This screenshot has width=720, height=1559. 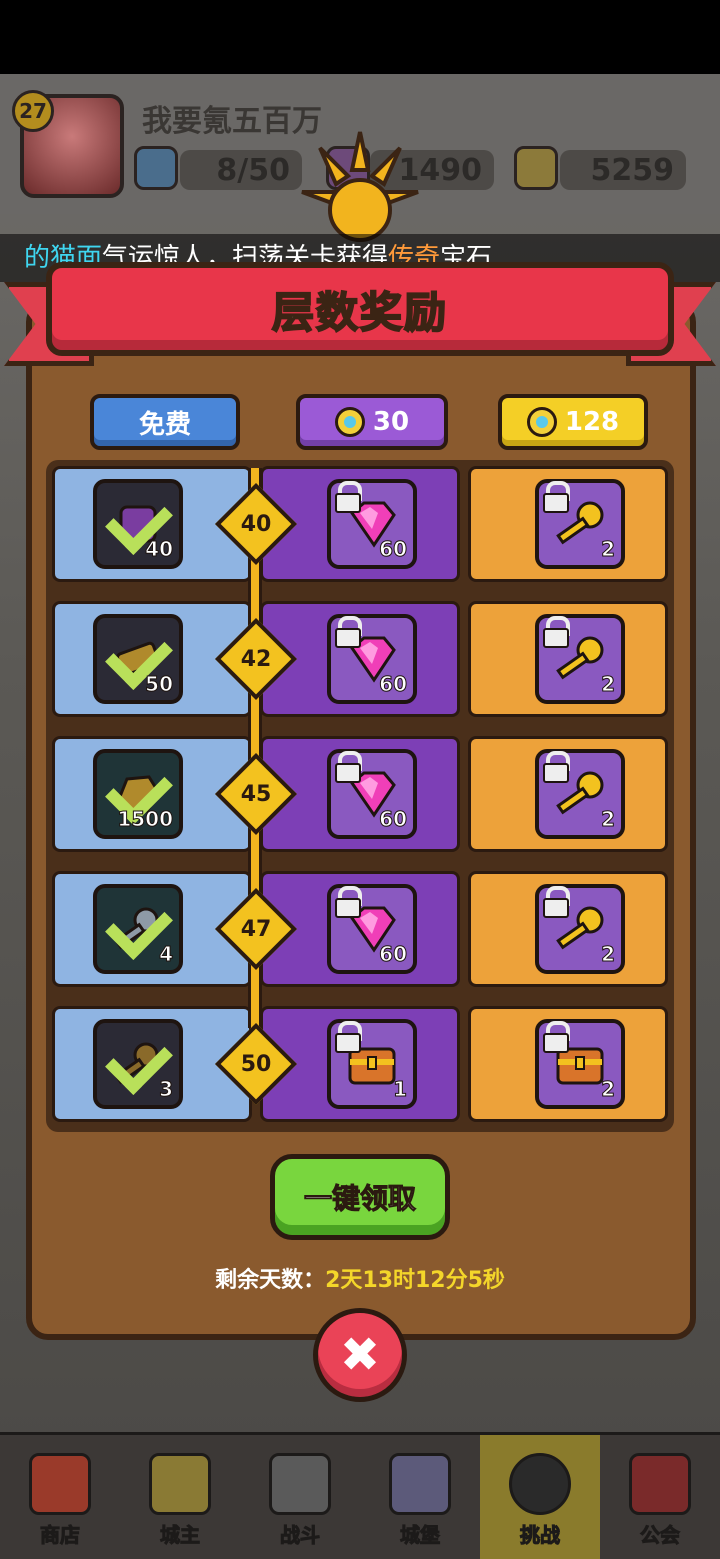 I want to click on item-slot: 3, so click(x=138, y=1064).